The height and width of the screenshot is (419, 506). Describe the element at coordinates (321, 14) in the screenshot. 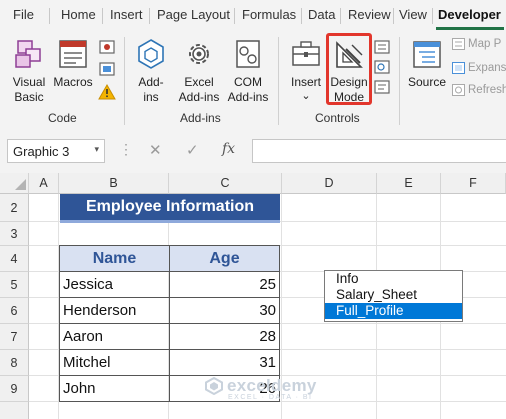

I see `tab-data: Data` at that location.